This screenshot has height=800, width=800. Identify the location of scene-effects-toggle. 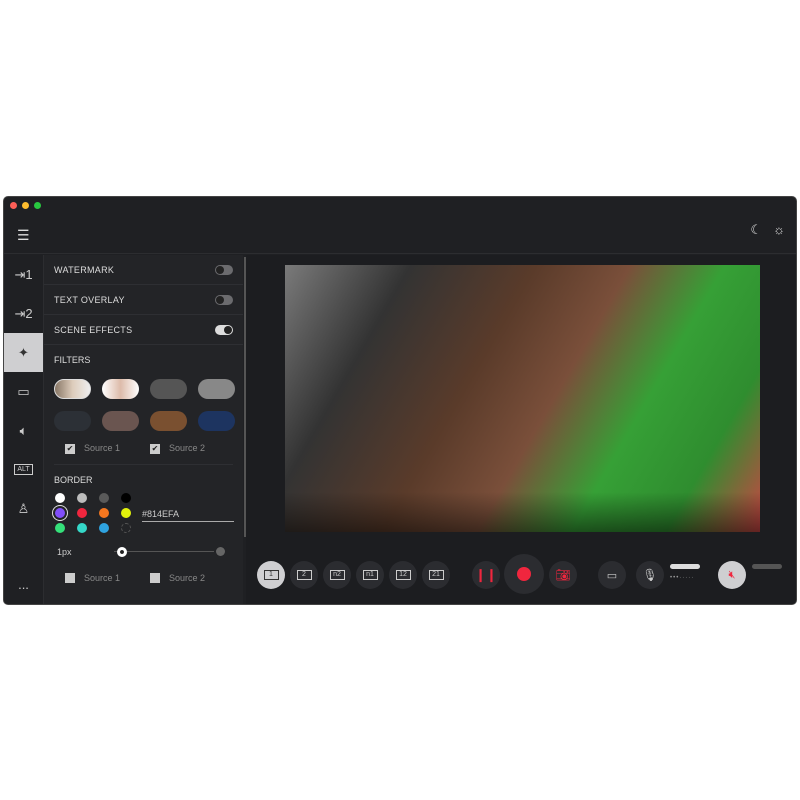
(224, 329).